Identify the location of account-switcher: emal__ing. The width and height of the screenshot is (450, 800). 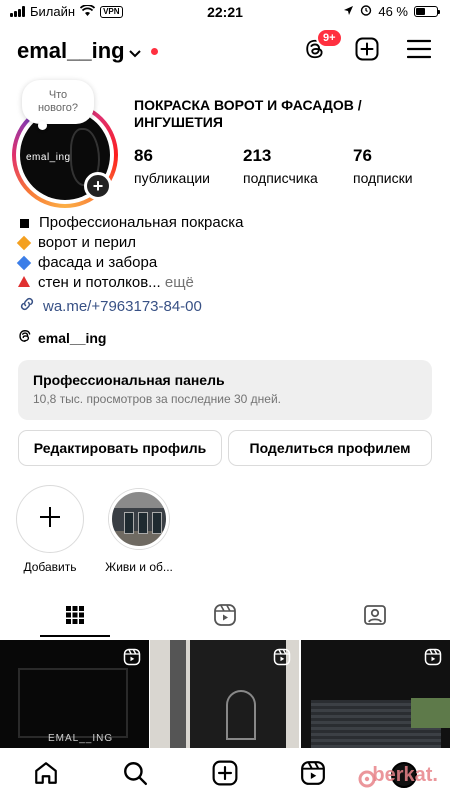
(87, 51).